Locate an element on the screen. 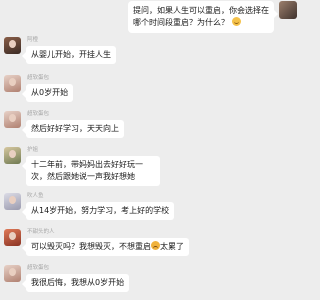 The image size is (320, 300). smile-emoji-icon is located at coordinates (236, 21).